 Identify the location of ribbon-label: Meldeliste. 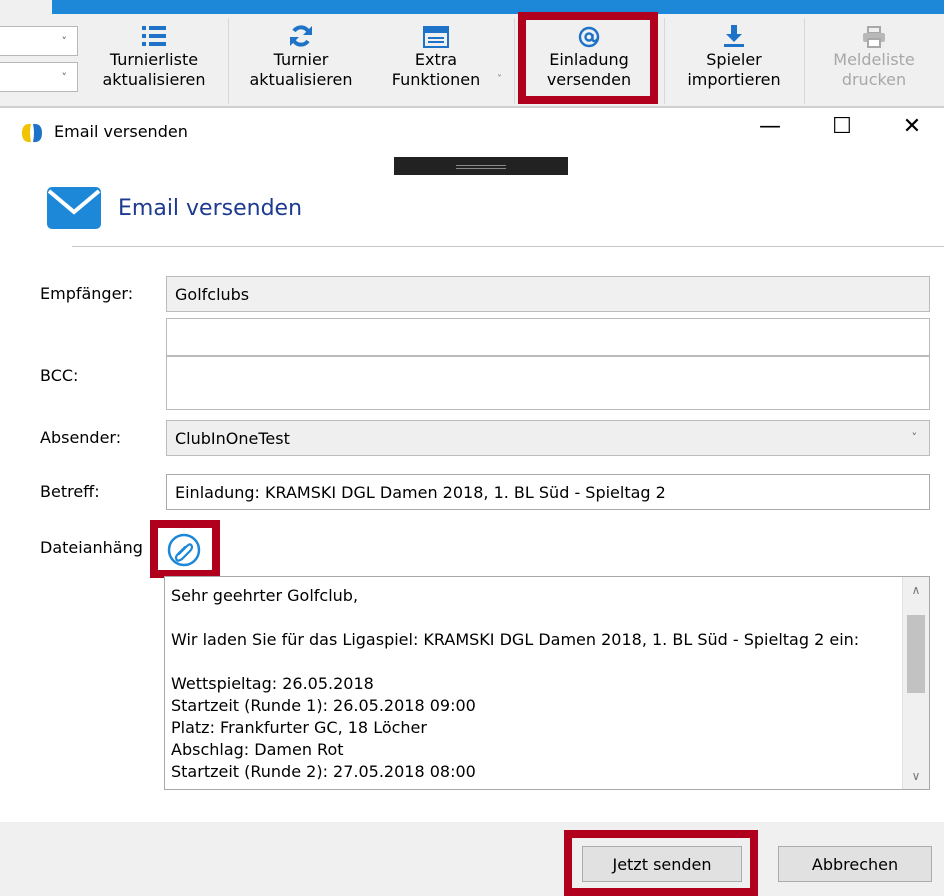
(874, 59).